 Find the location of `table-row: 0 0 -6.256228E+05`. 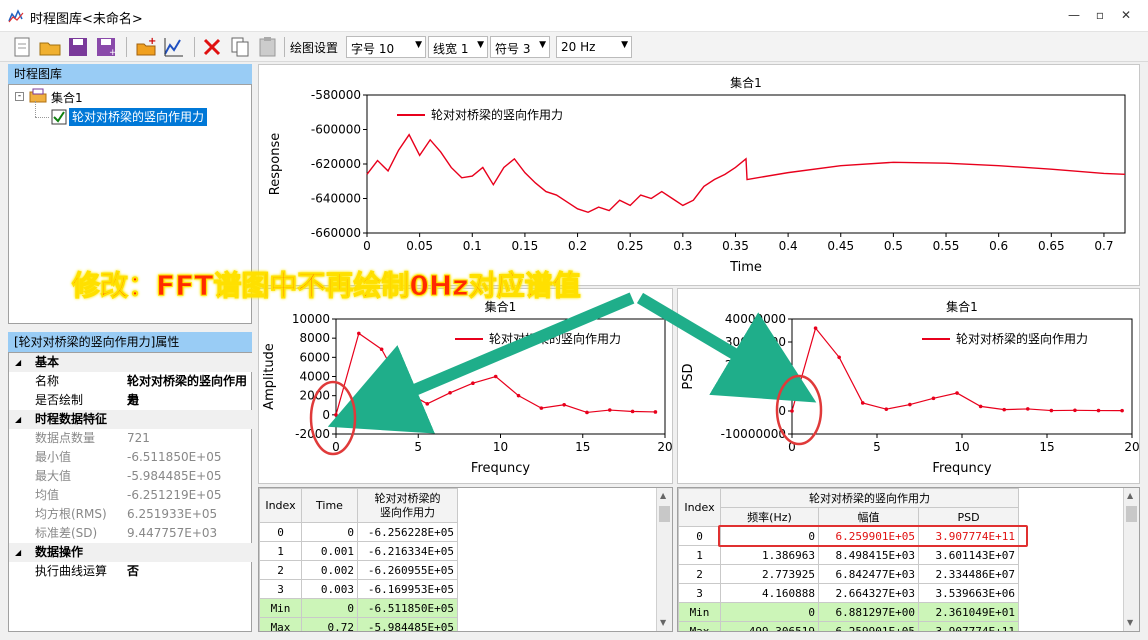

table-row: 0 0 -6.256228E+05 is located at coordinates (358, 532).